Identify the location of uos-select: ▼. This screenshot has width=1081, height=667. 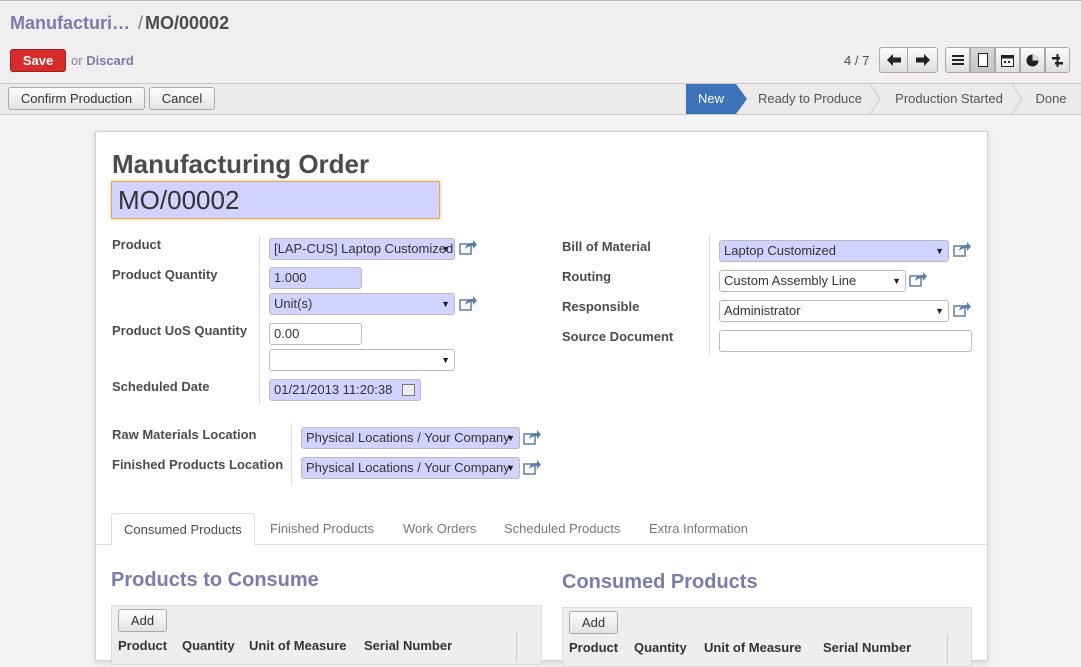
(362, 360).